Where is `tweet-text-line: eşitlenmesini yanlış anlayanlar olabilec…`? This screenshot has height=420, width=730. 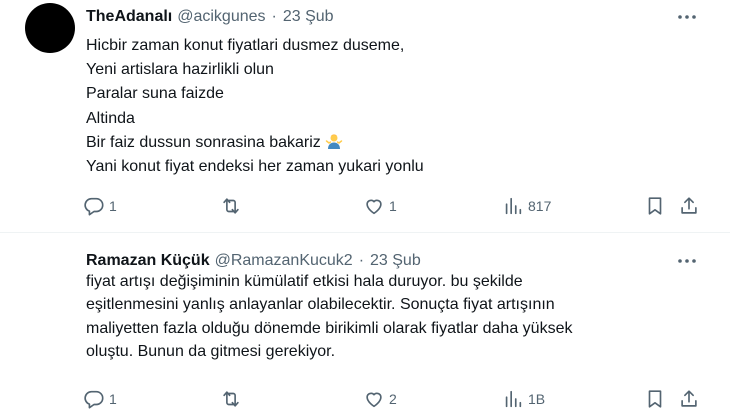
tweet-text-line: eşitlenmesini yanlış anlayanlar olabilec… is located at coordinates (320, 305).